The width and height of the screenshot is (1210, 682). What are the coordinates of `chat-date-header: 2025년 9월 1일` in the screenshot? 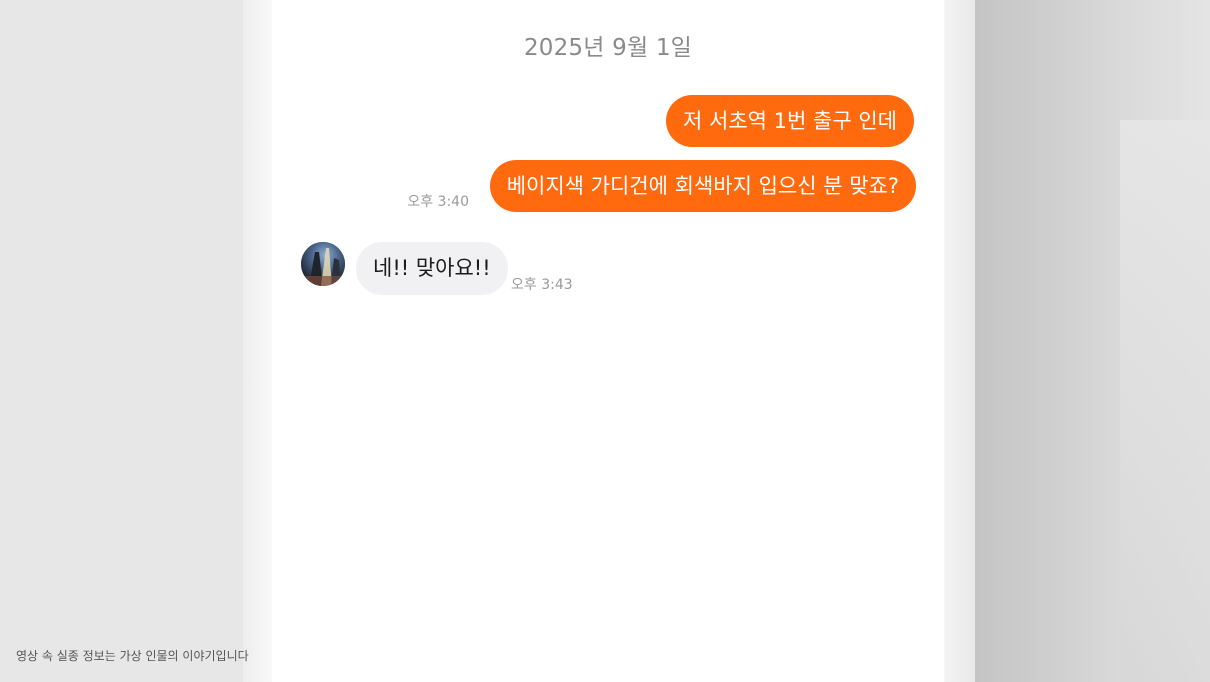 It's located at (608, 48).